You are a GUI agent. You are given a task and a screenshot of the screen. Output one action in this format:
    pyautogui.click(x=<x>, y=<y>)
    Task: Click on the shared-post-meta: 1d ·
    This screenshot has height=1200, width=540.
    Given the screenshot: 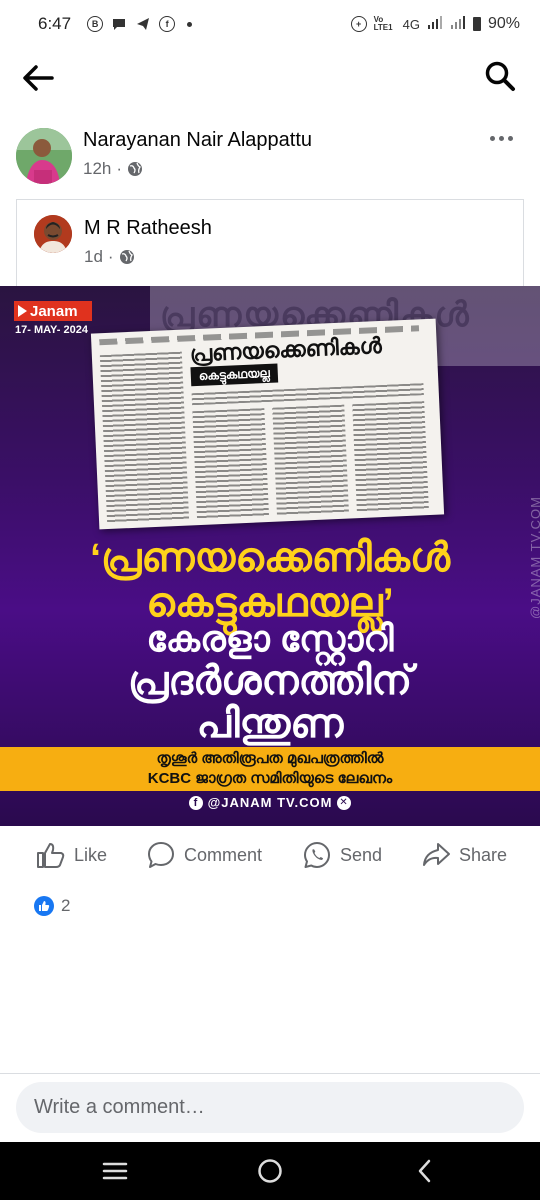 What is the action you would take?
    pyautogui.click(x=109, y=257)
    